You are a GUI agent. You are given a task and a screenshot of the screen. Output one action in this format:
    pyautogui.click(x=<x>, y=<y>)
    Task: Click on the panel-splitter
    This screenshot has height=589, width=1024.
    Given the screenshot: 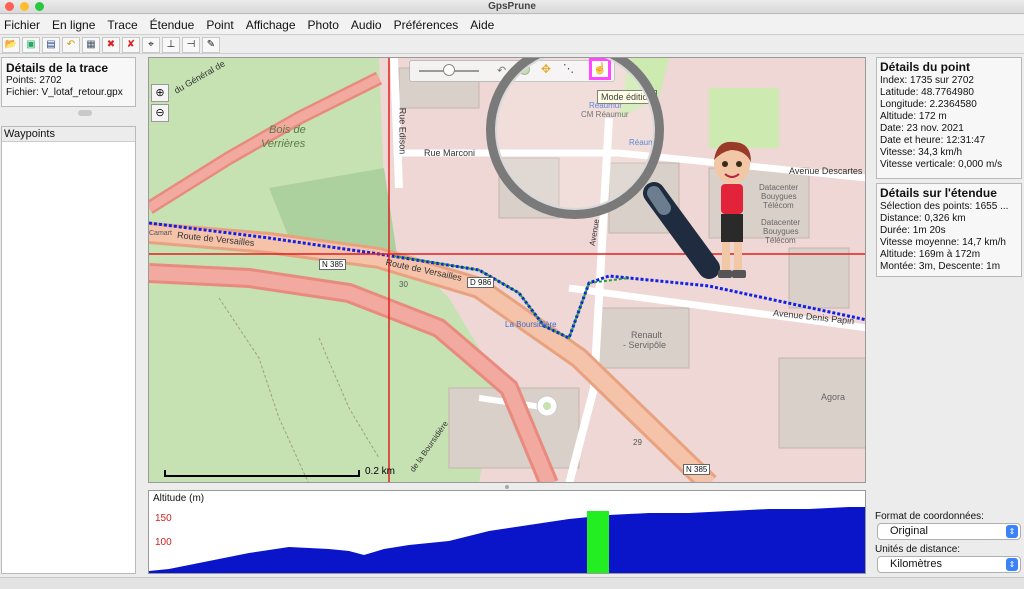 What is the action you would take?
    pyautogui.click(x=85, y=113)
    